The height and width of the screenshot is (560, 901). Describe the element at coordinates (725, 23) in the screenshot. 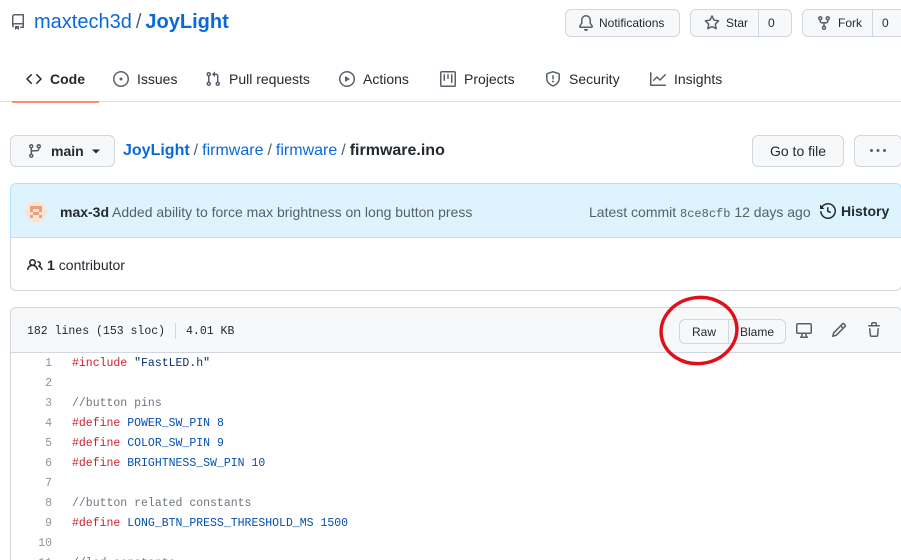

I see `star-segment: Star` at that location.